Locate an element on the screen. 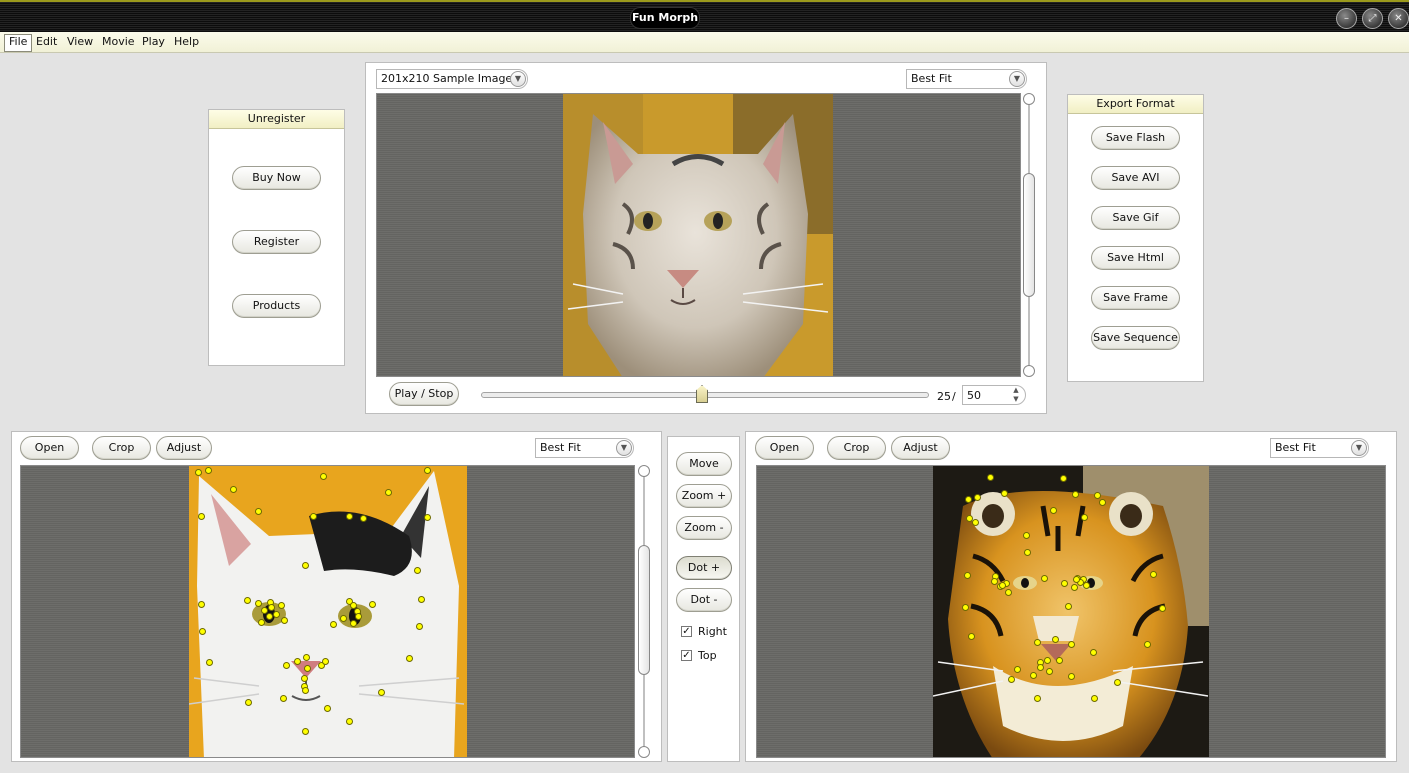  source-crop-button: Crop is located at coordinates (121, 448).